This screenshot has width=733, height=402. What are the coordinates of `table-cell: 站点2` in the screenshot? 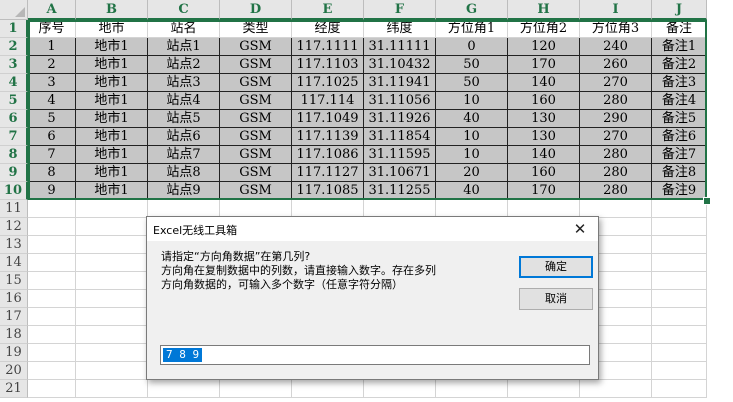 It's located at (184, 65).